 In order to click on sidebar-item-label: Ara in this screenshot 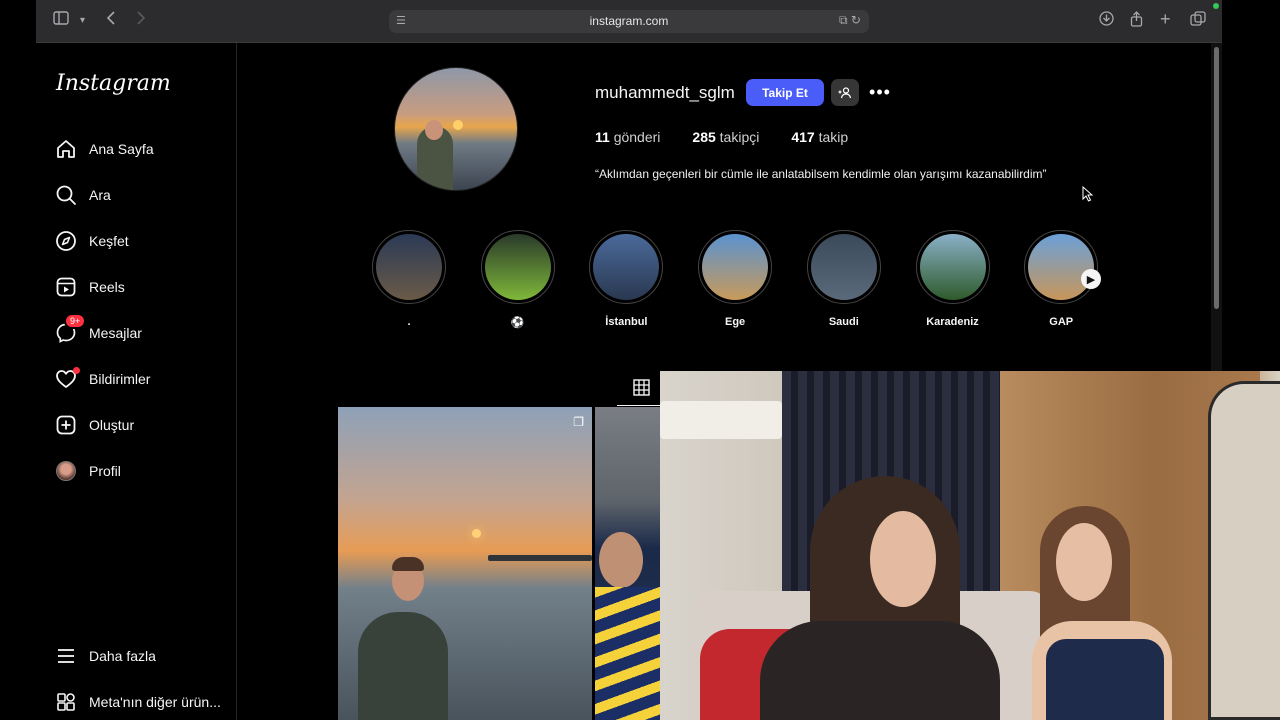, I will do `click(100, 195)`.